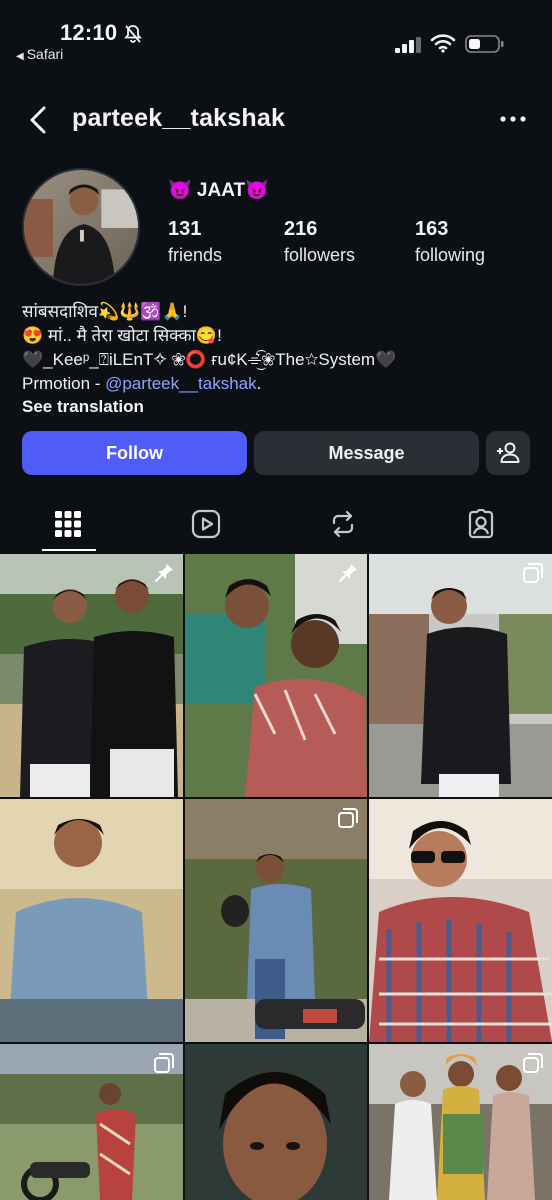 Image resolution: width=552 pixels, height=1200 pixels. Describe the element at coordinates (366, 453) in the screenshot. I see `message-button: Message` at that location.